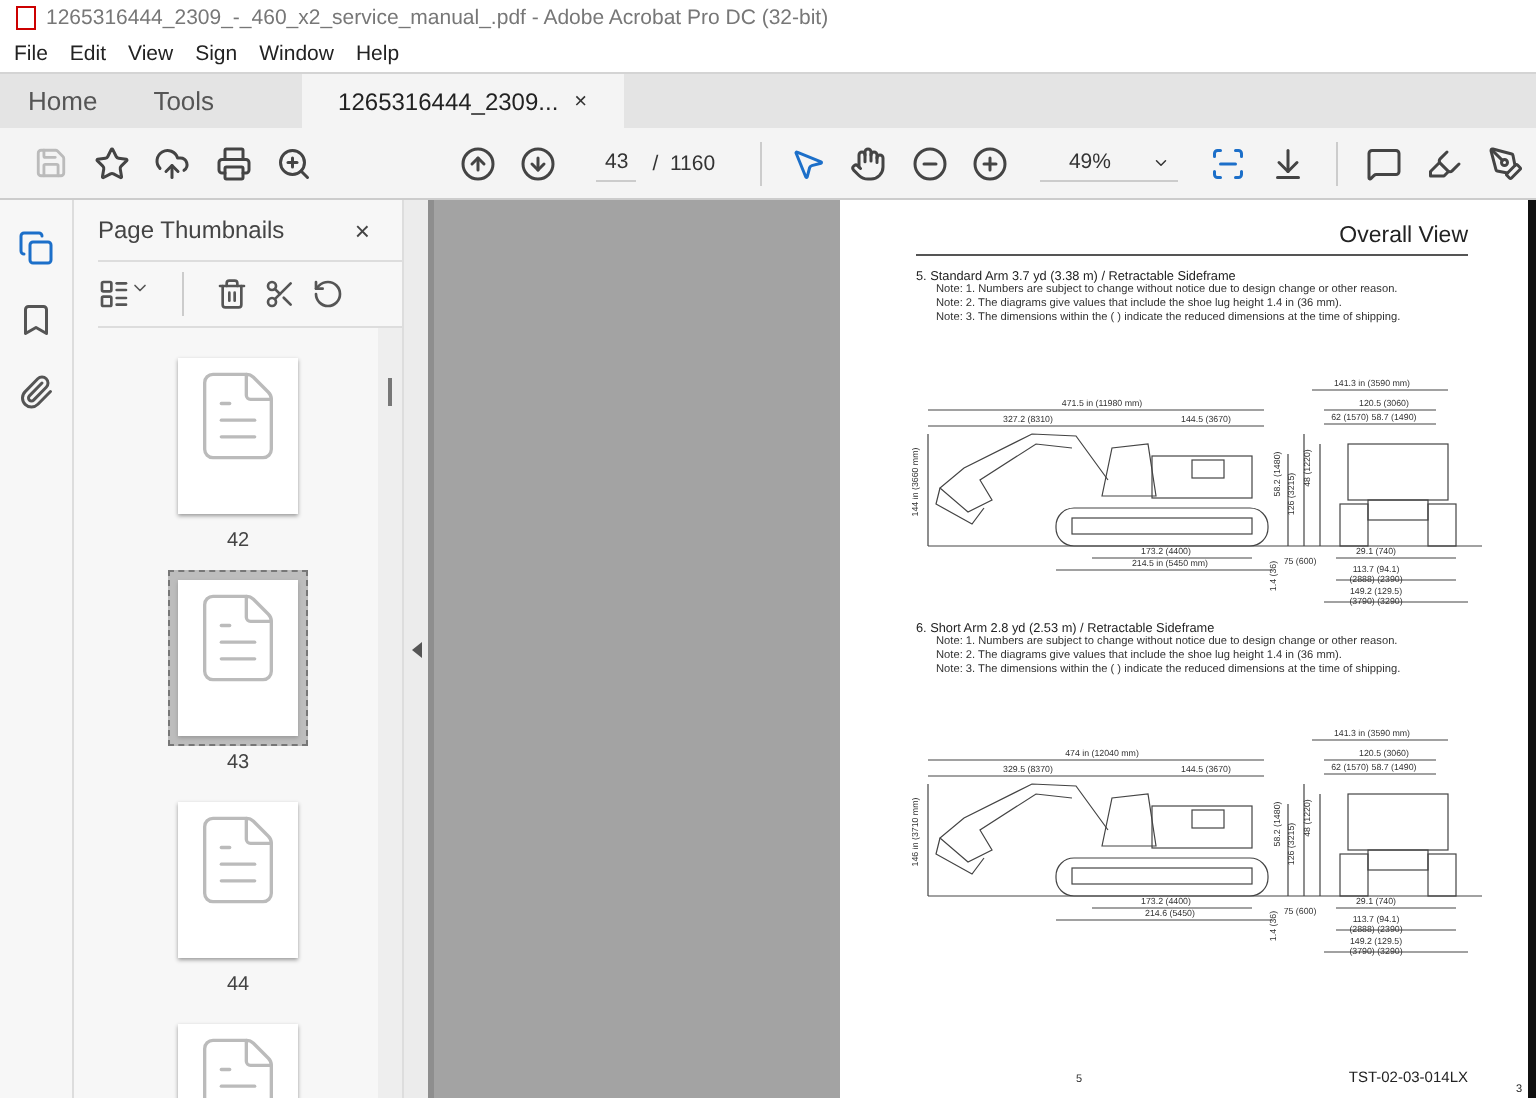  What do you see at coordinates (437, 18) in the screenshot?
I see `window-title: 1265316444_2309_-_460_x2_service_manual_.pdf - Adobe Acrobat Pro DC (32-bit)` at bounding box center [437, 18].